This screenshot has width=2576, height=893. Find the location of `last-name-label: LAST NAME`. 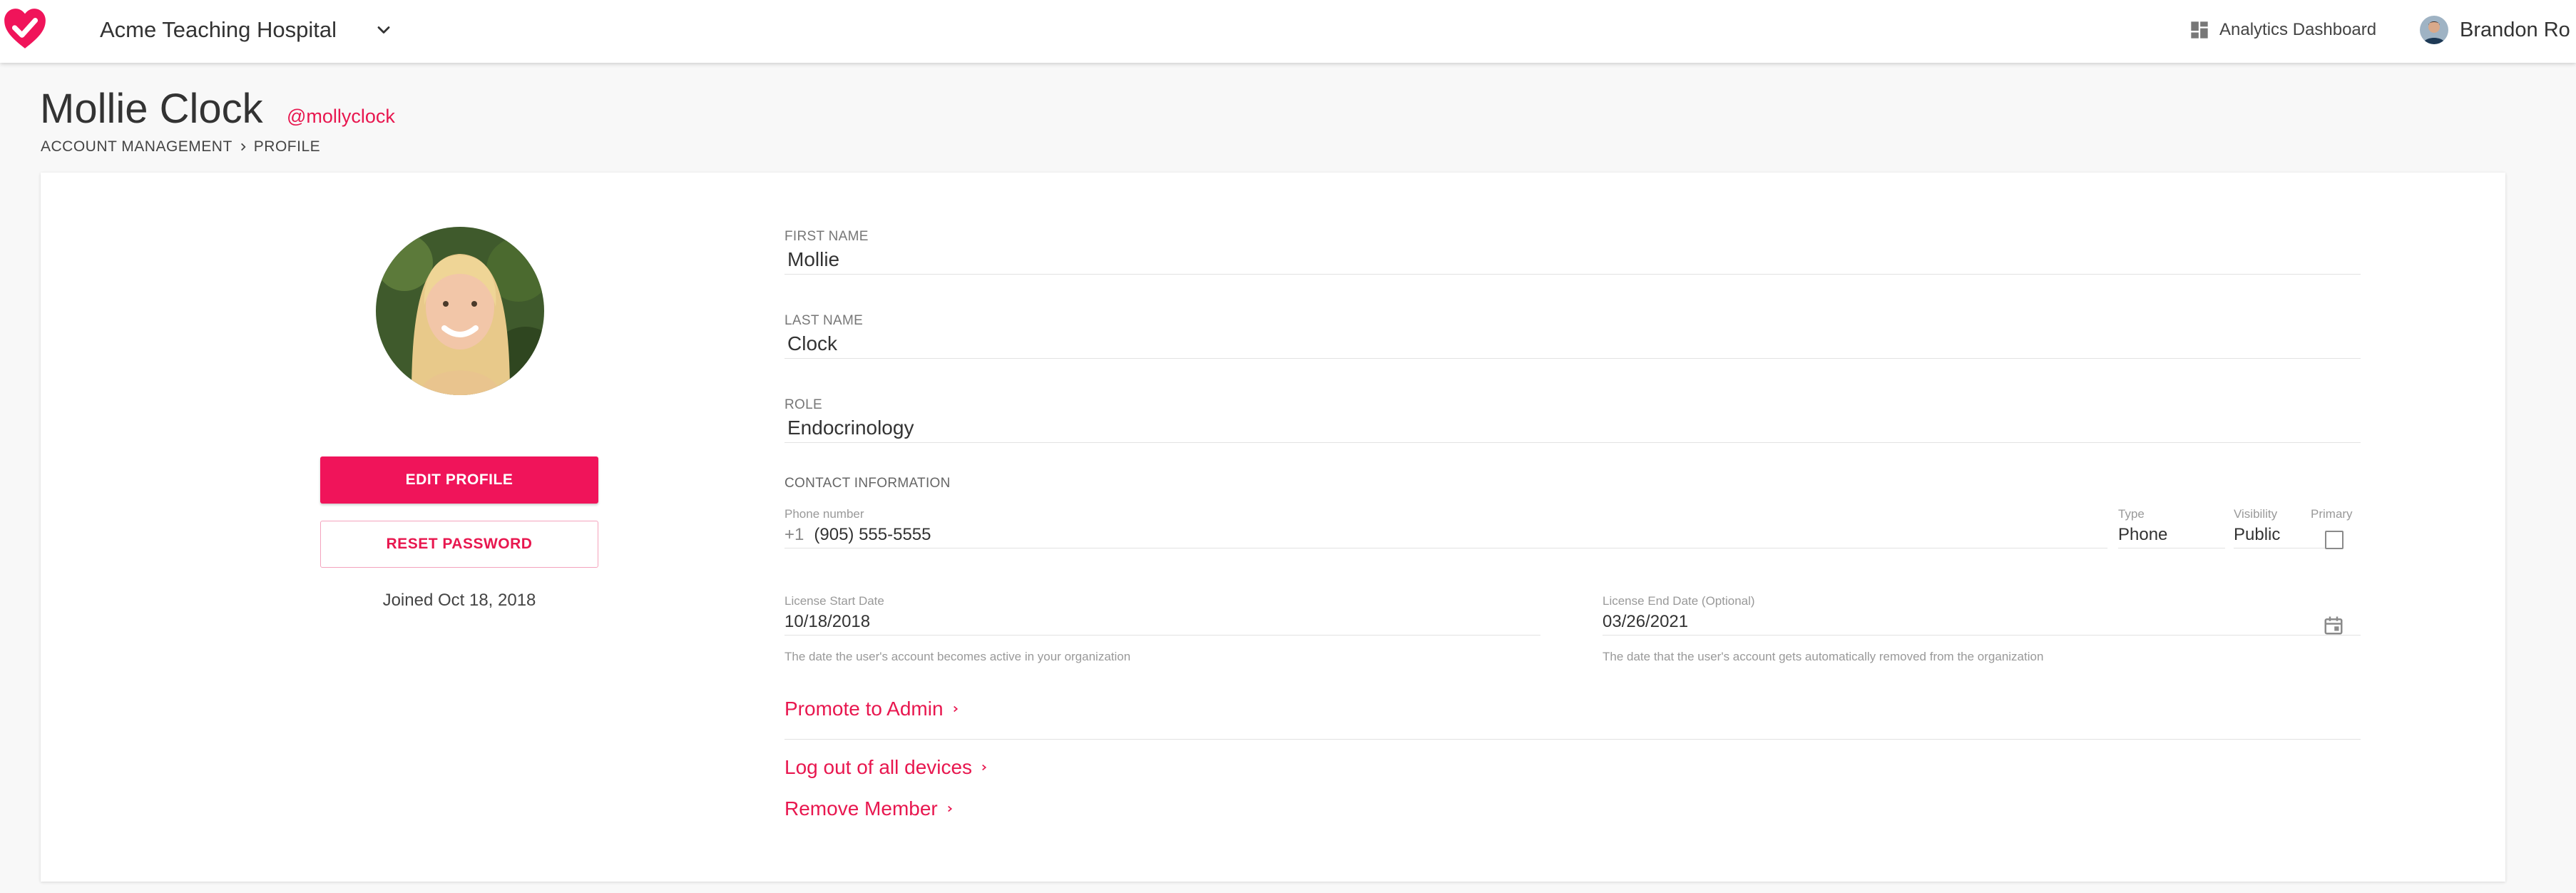

last-name-label: LAST NAME is located at coordinates (824, 320).